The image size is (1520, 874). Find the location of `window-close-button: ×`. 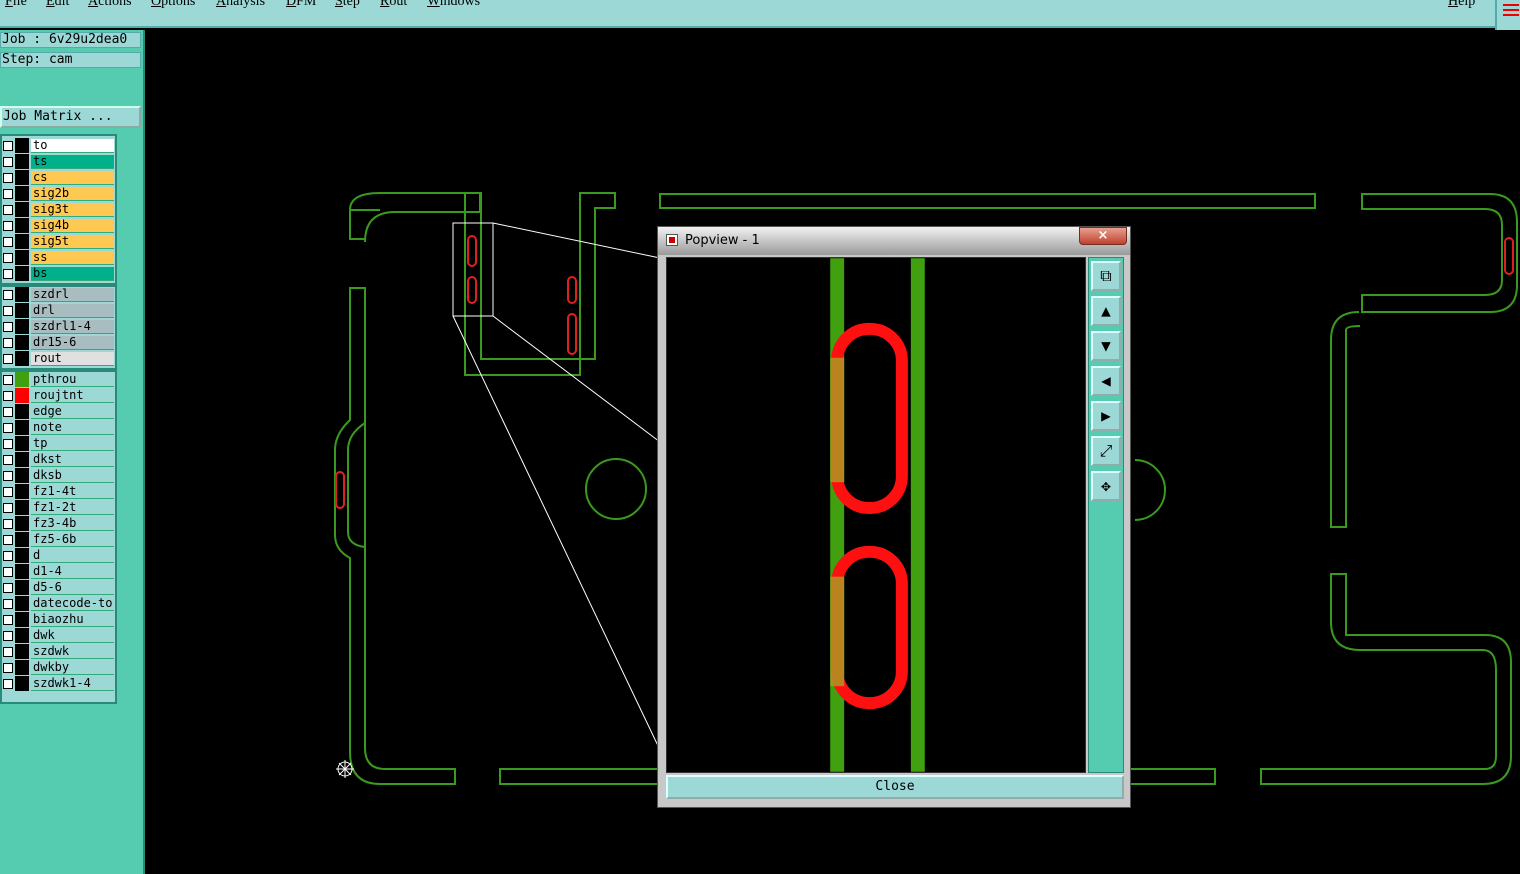

window-close-button: × is located at coordinates (1103, 236).